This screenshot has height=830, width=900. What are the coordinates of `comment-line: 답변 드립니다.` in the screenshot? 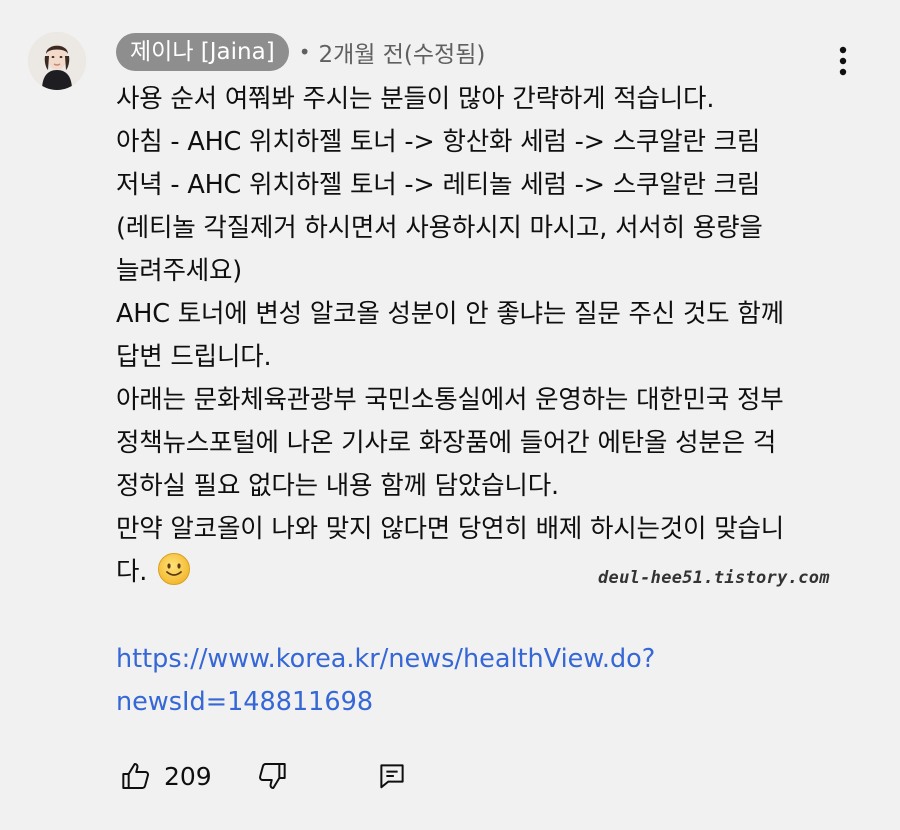 It's located at (194, 357).